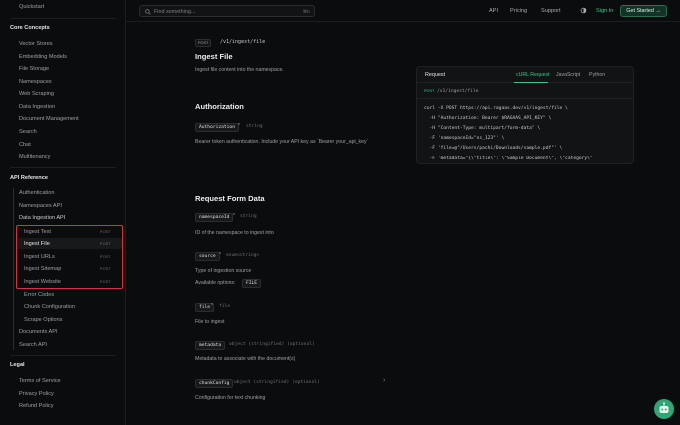  Describe the element at coordinates (643, 11) in the screenshot. I see `get-started-button: Get Started →` at that location.